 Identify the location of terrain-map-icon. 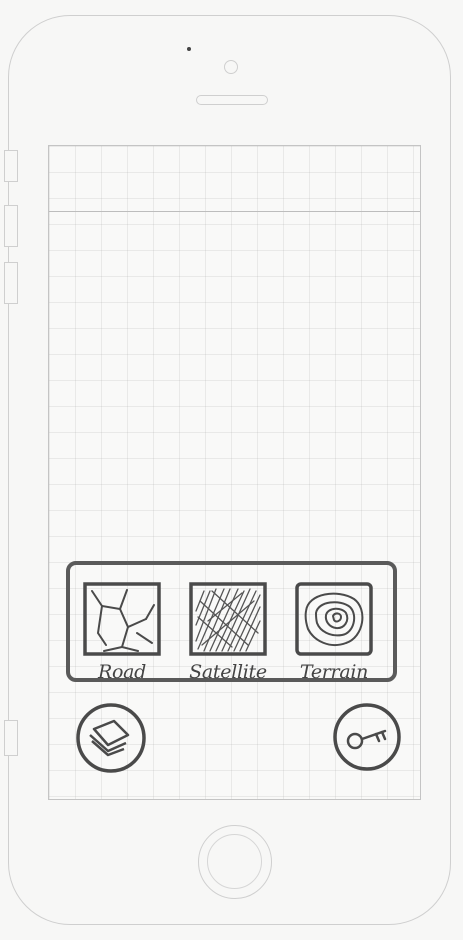
(334, 619).